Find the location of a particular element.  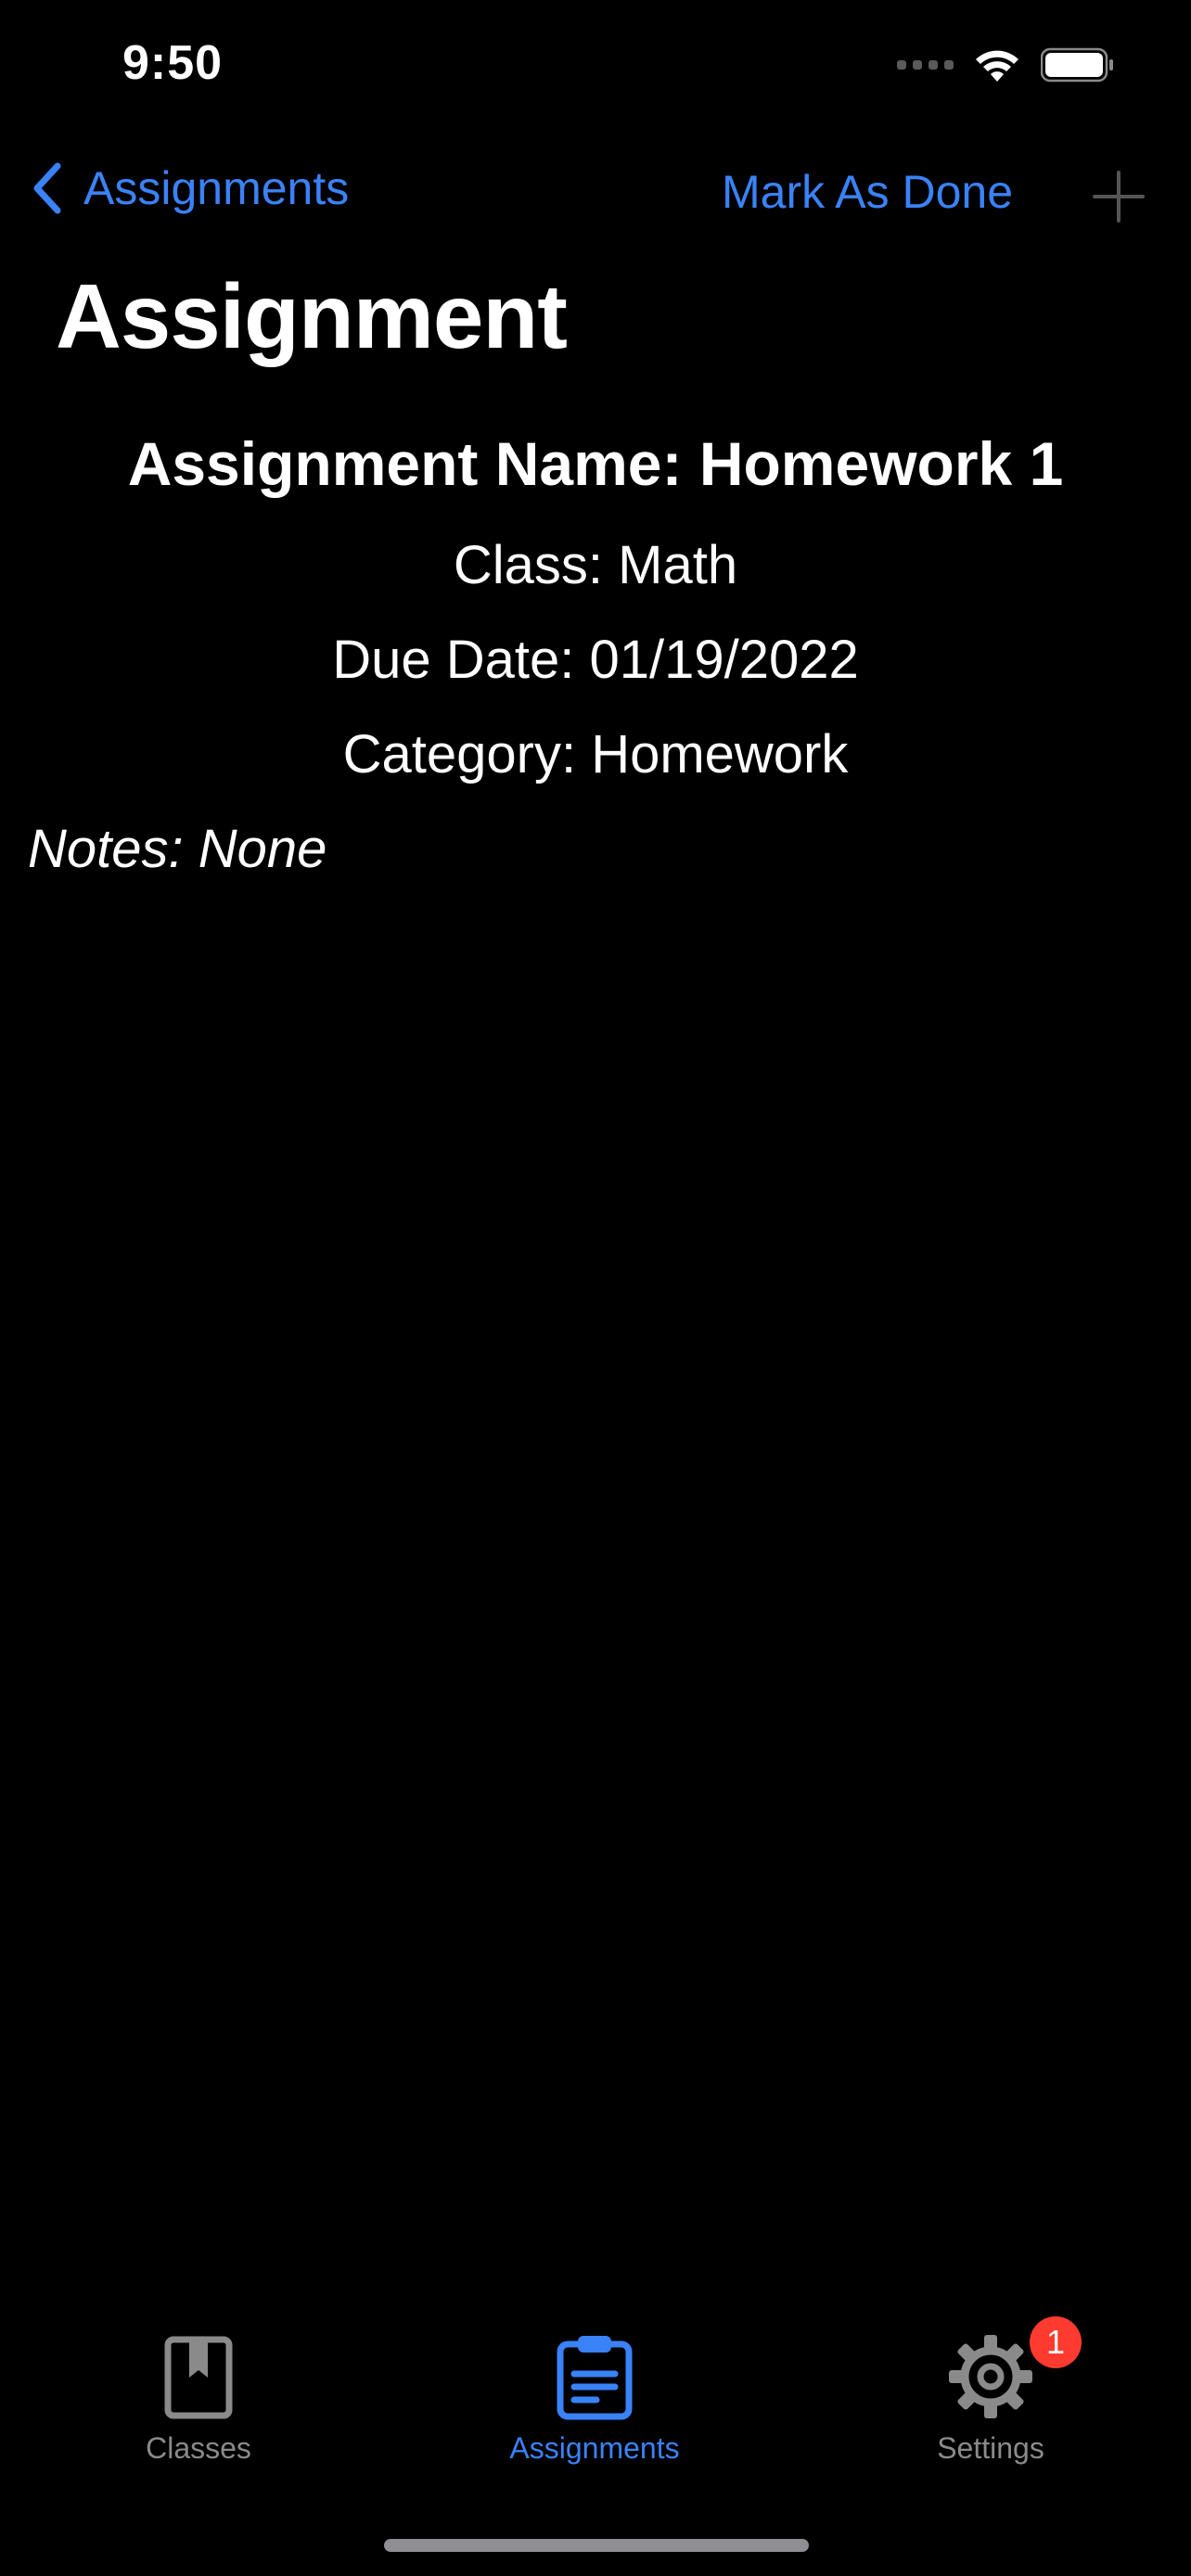

tab-settings: 1 Settings is located at coordinates (991, 2391).